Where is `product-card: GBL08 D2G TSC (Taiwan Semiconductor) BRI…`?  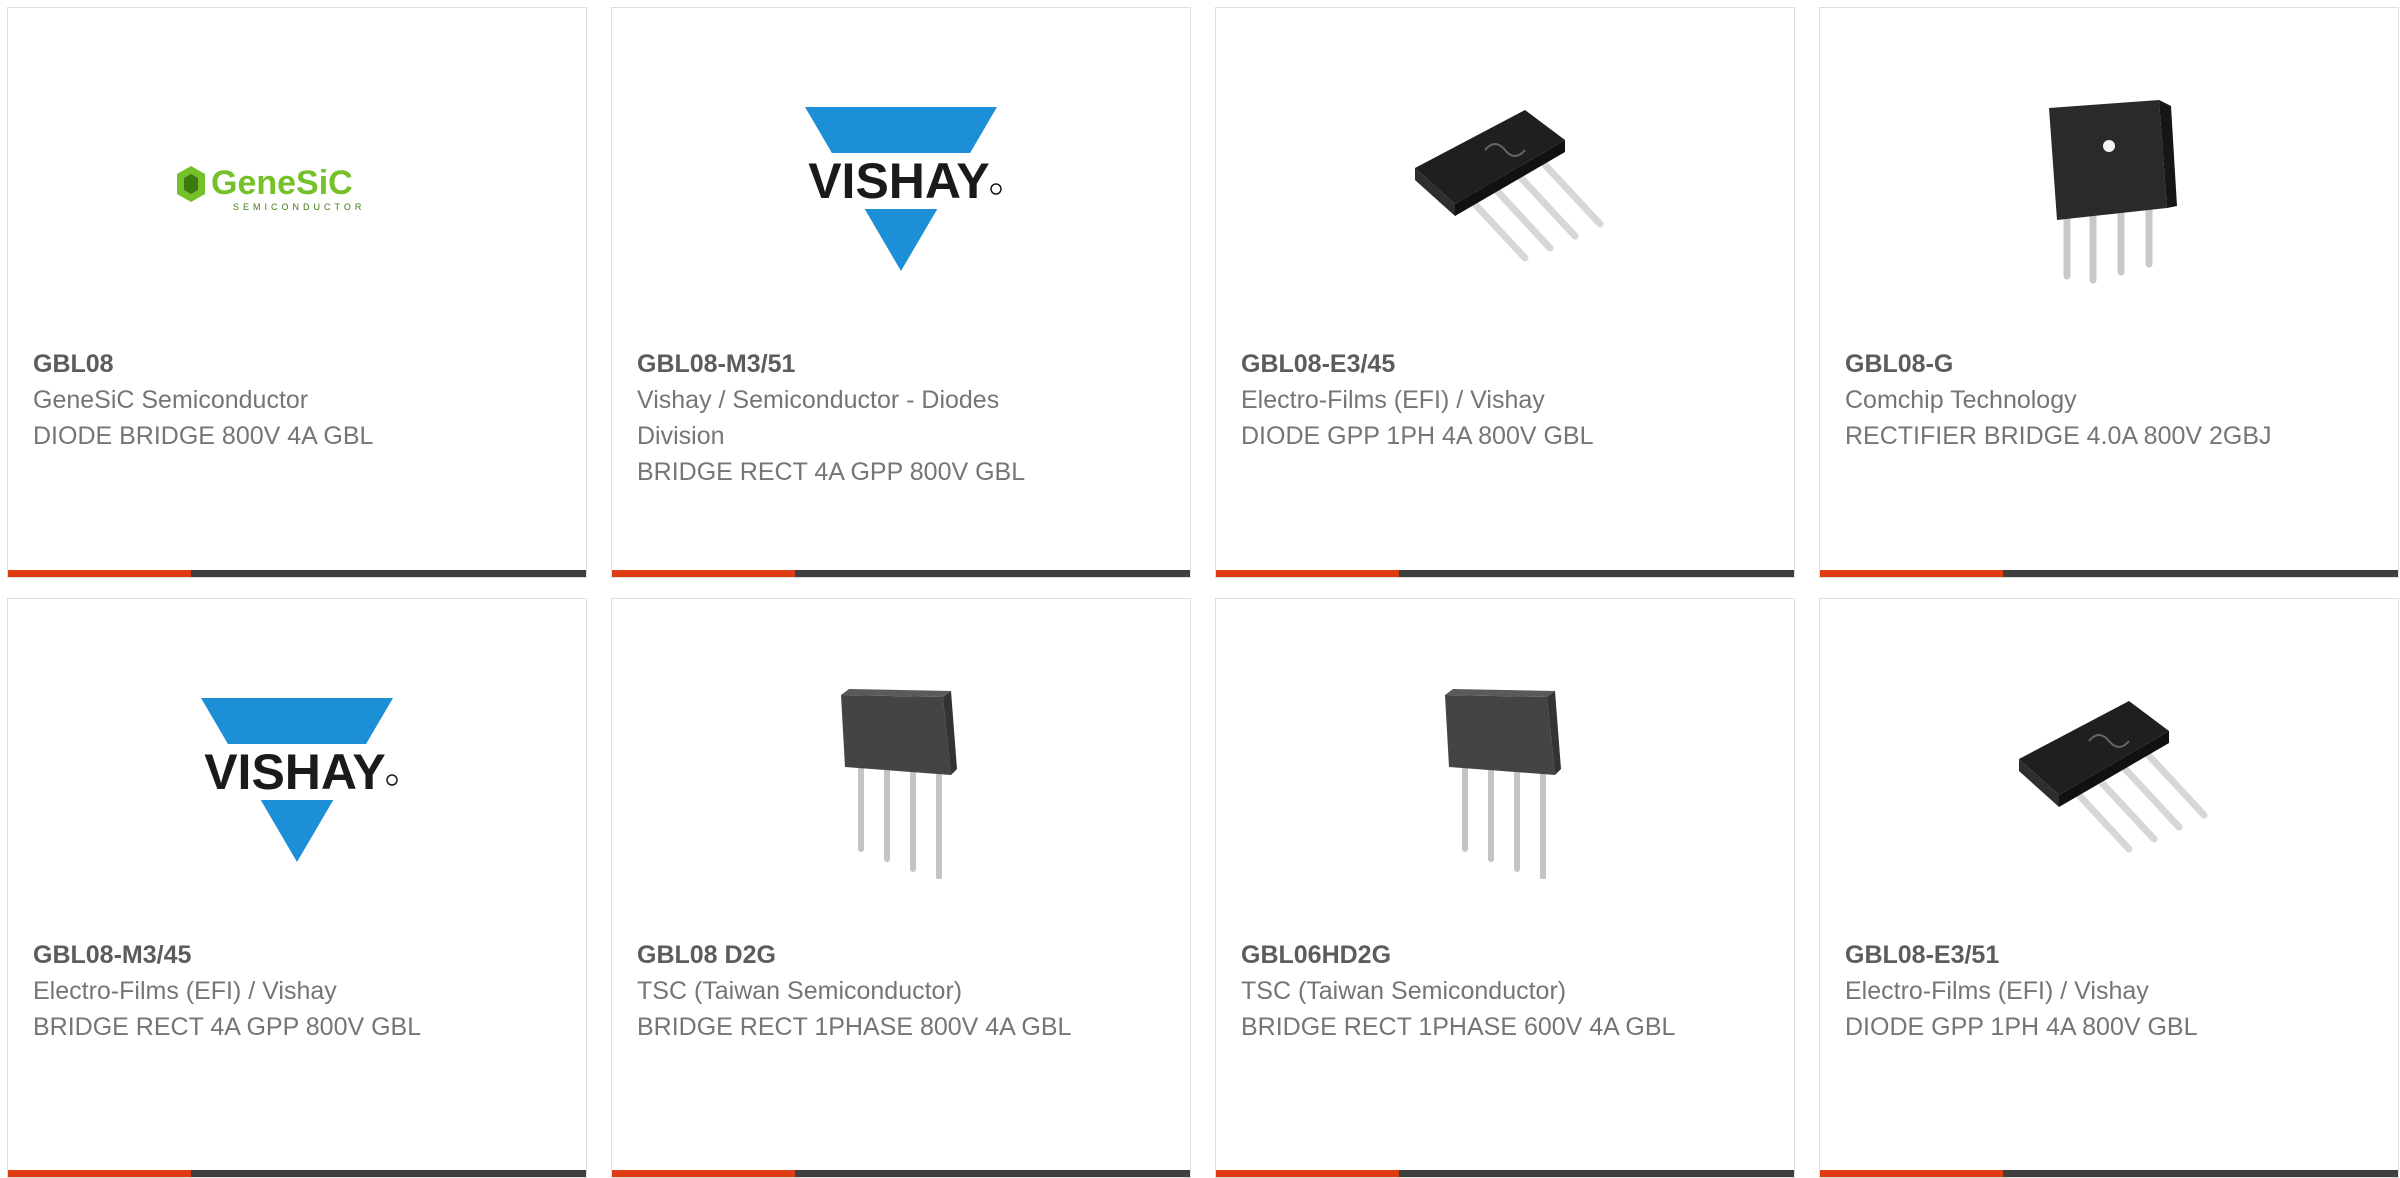 product-card: GBL08 D2G TSC (Taiwan Semiconductor) BRI… is located at coordinates (901, 888).